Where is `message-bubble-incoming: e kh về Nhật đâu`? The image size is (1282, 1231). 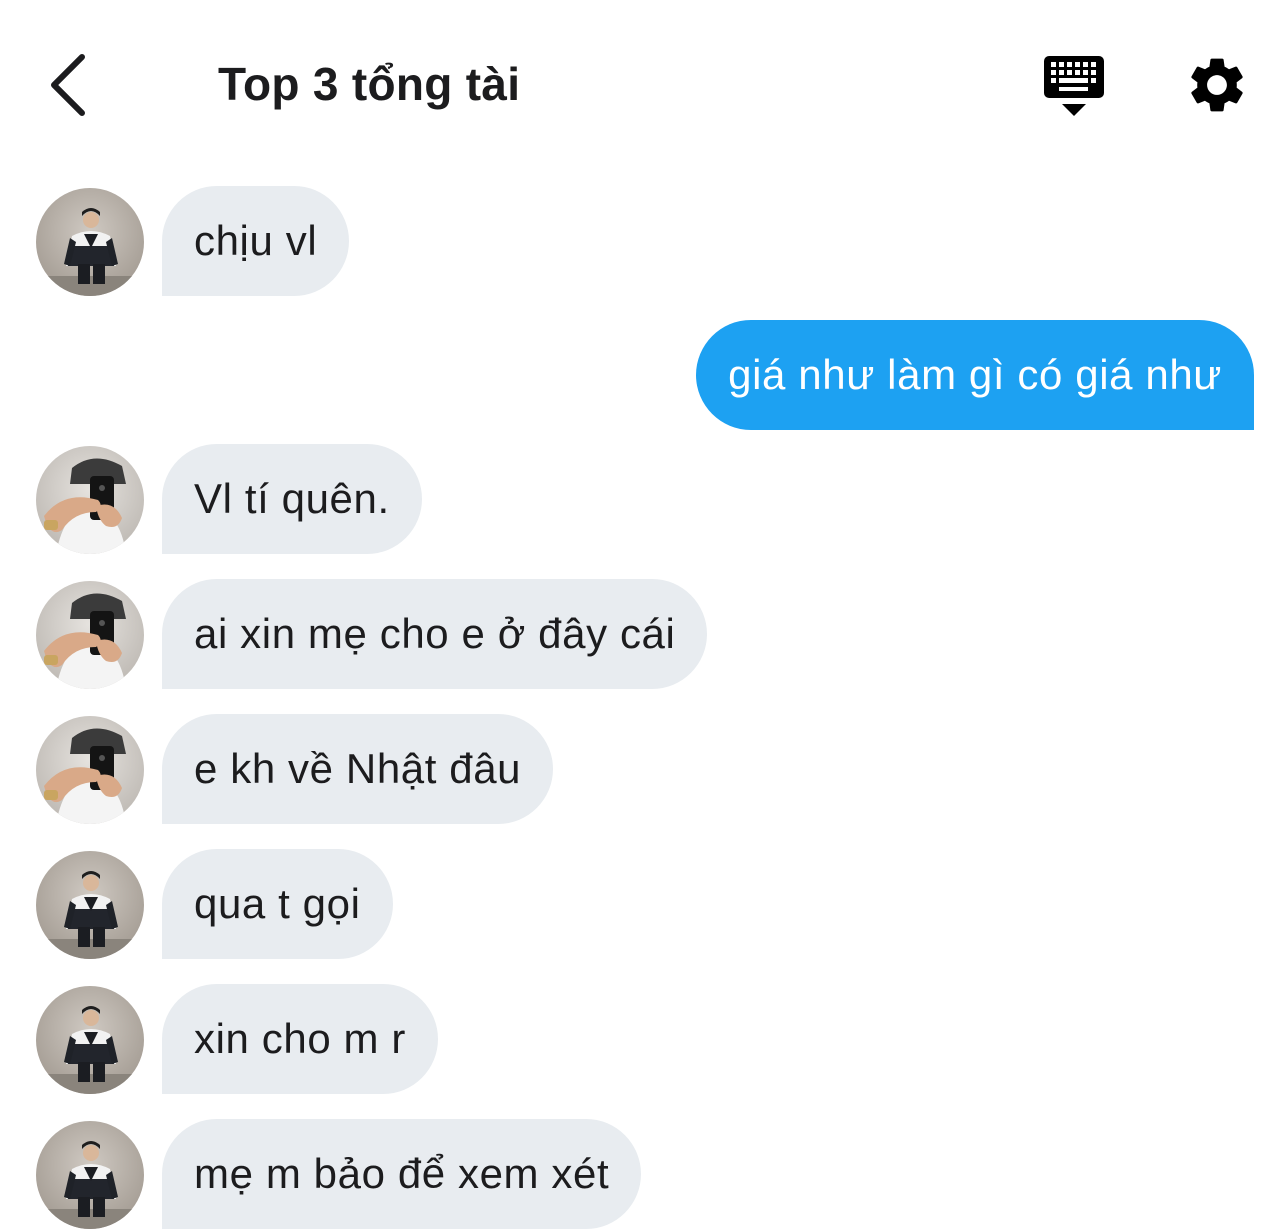 message-bubble-incoming: e kh về Nhật đâu is located at coordinates (358, 769).